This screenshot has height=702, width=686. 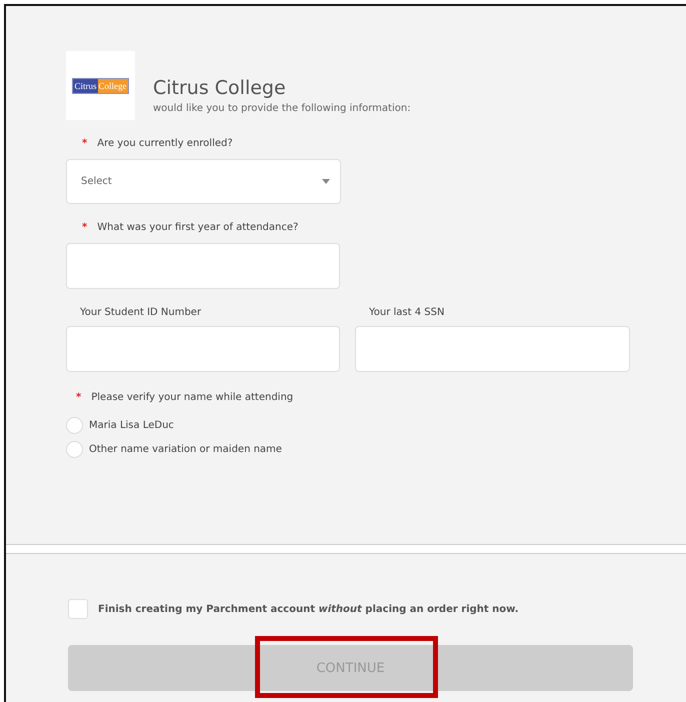 I want to click on enrolled-select: Select, so click(x=203, y=181).